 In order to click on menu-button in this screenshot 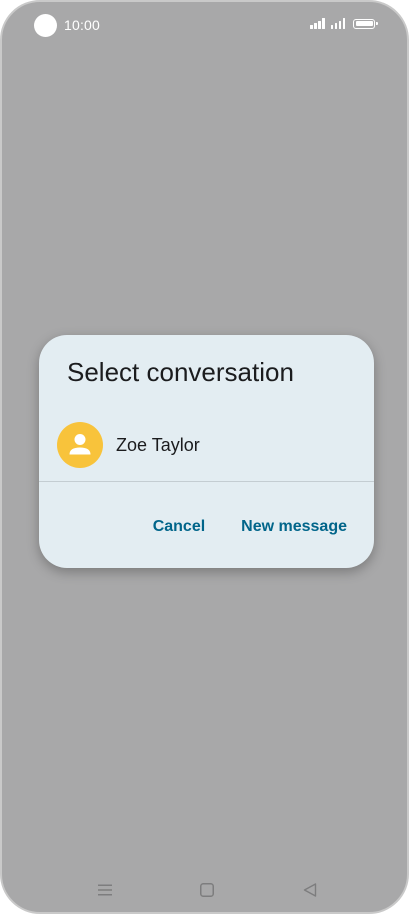, I will do `click(105, 890)`.